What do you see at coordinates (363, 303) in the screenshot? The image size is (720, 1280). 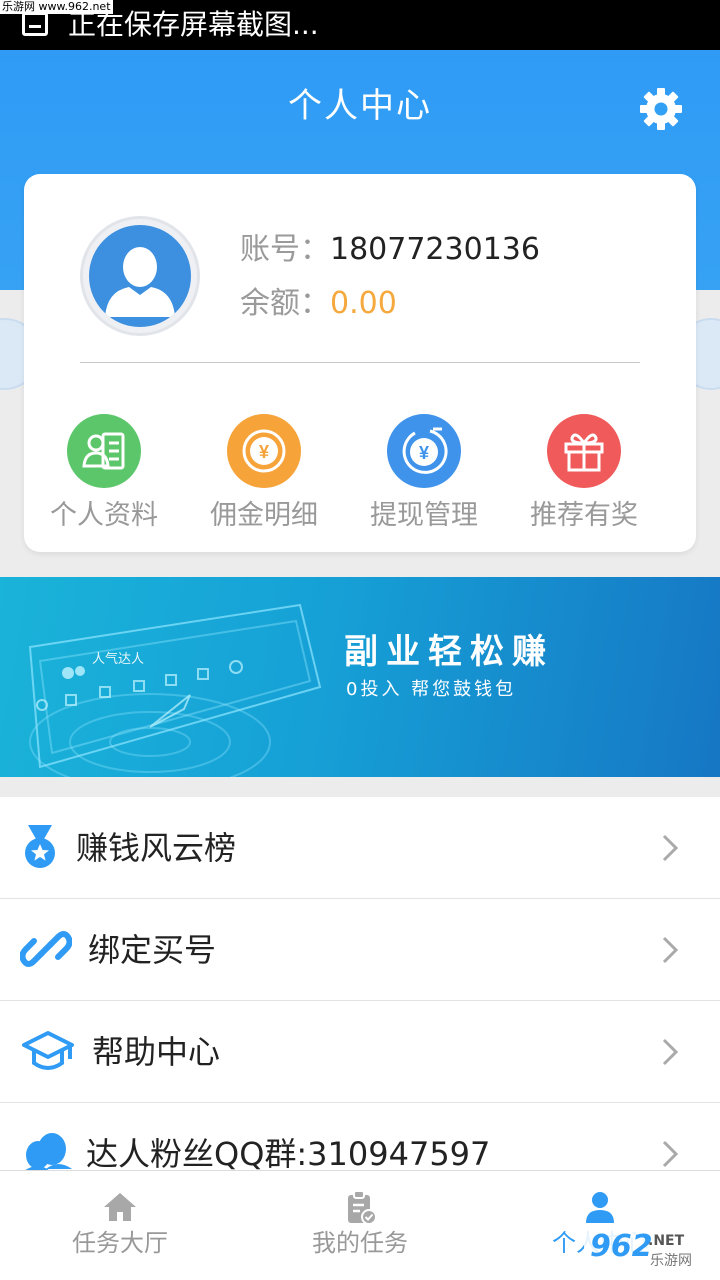 I see `balance-value: 0.00` at bounding box center [363, 303].